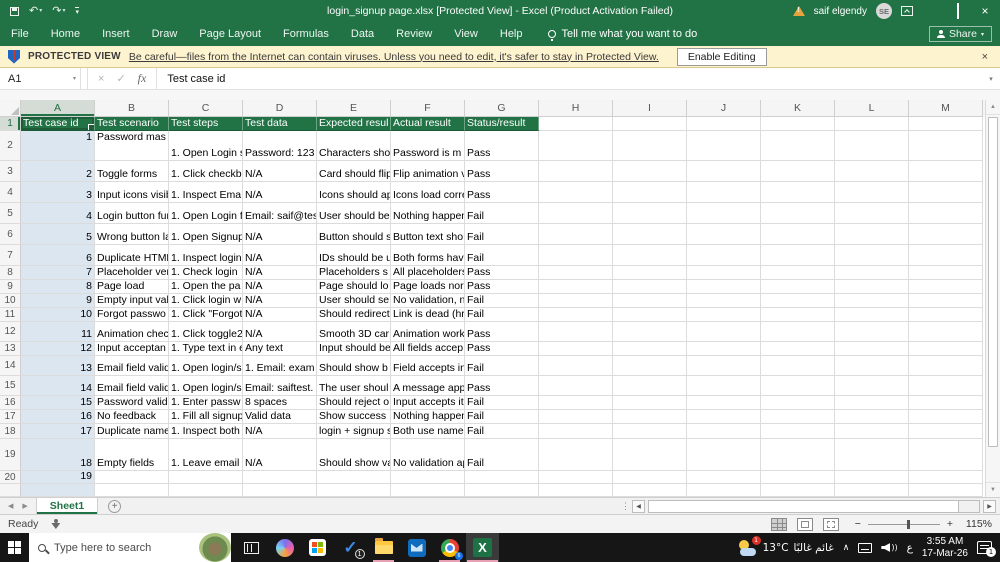  What do you see at coordinates (798, 234) in the screenshot?
I see `cell-K6` at bounding box center [798, 234].